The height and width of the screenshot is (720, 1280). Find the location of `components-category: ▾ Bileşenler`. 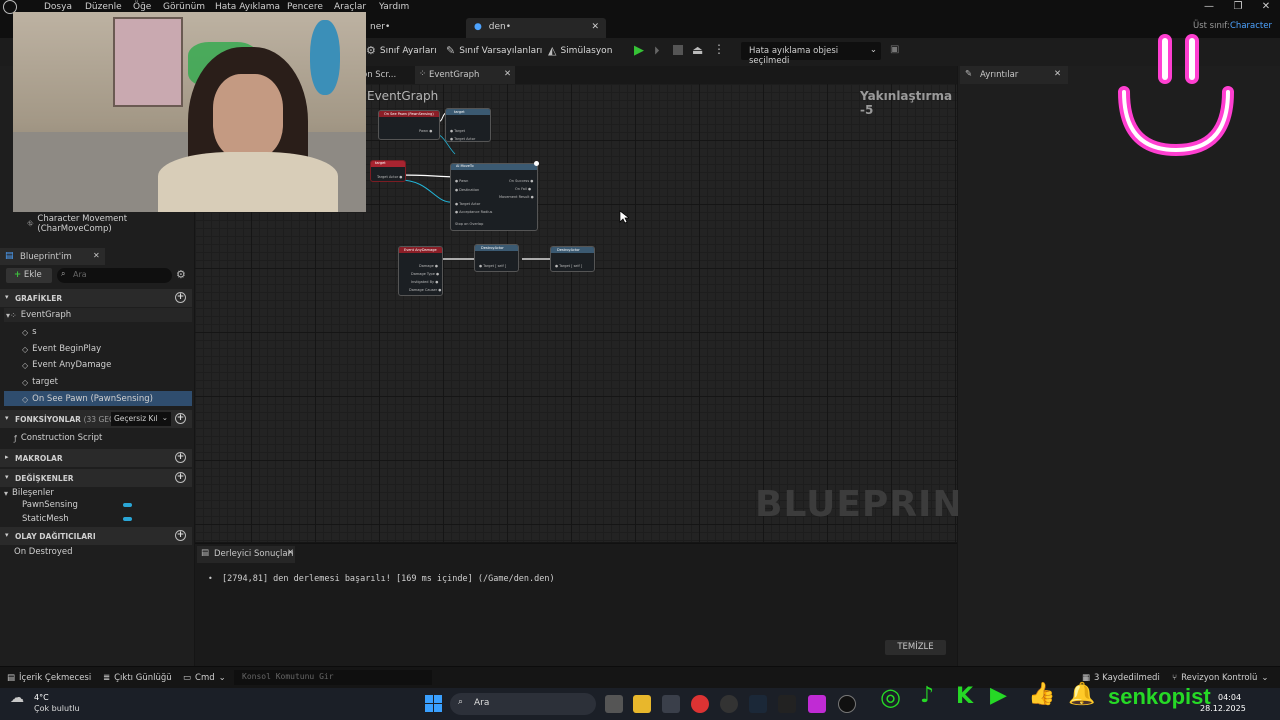

components-category: ▾ Bileşenler is located at coordinates (29, 493).